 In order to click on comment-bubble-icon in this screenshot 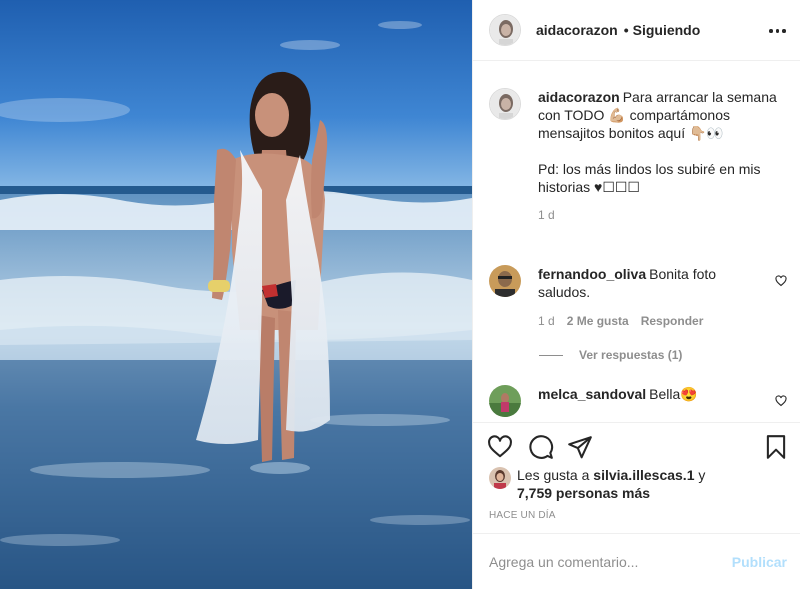, I will do `click(541, 447)`.